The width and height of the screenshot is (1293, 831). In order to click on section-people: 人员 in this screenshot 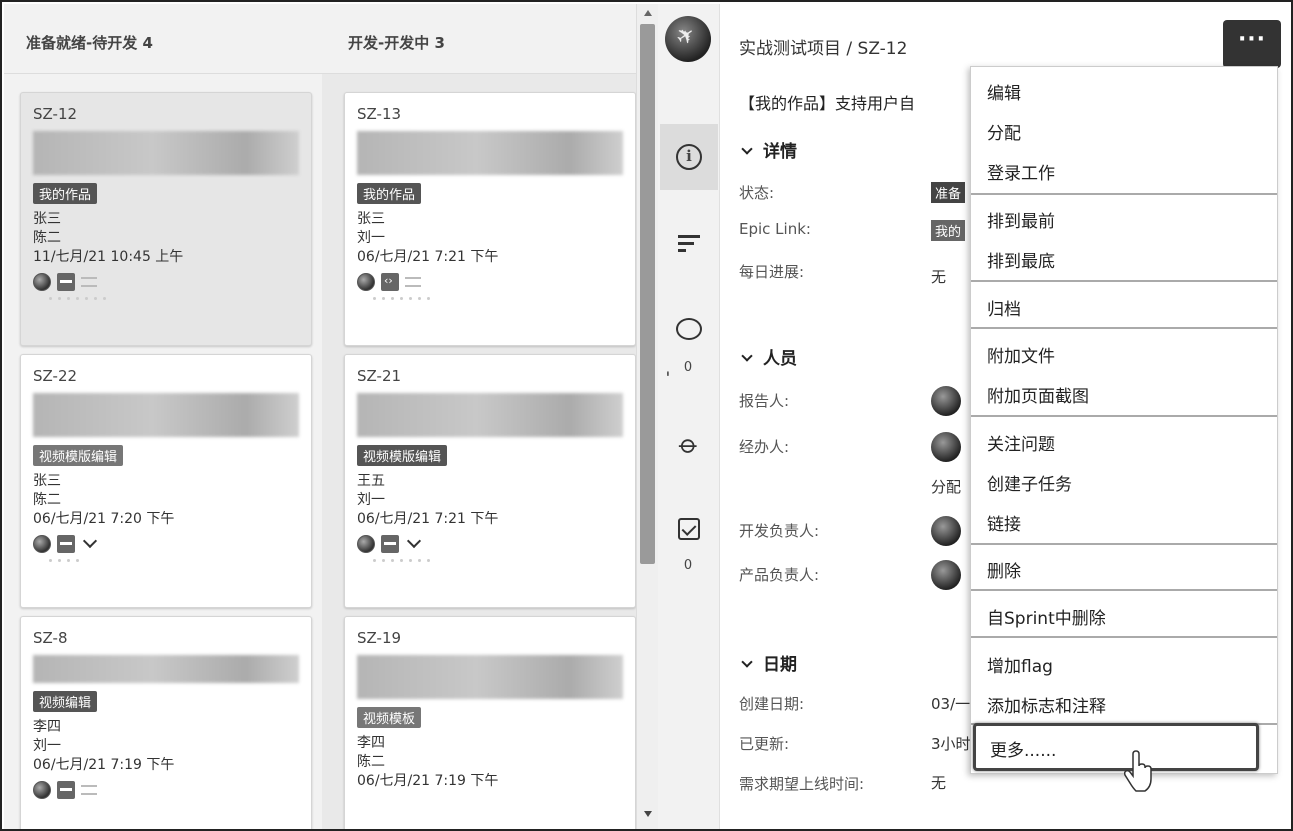, I will do `click(768, 356)`.